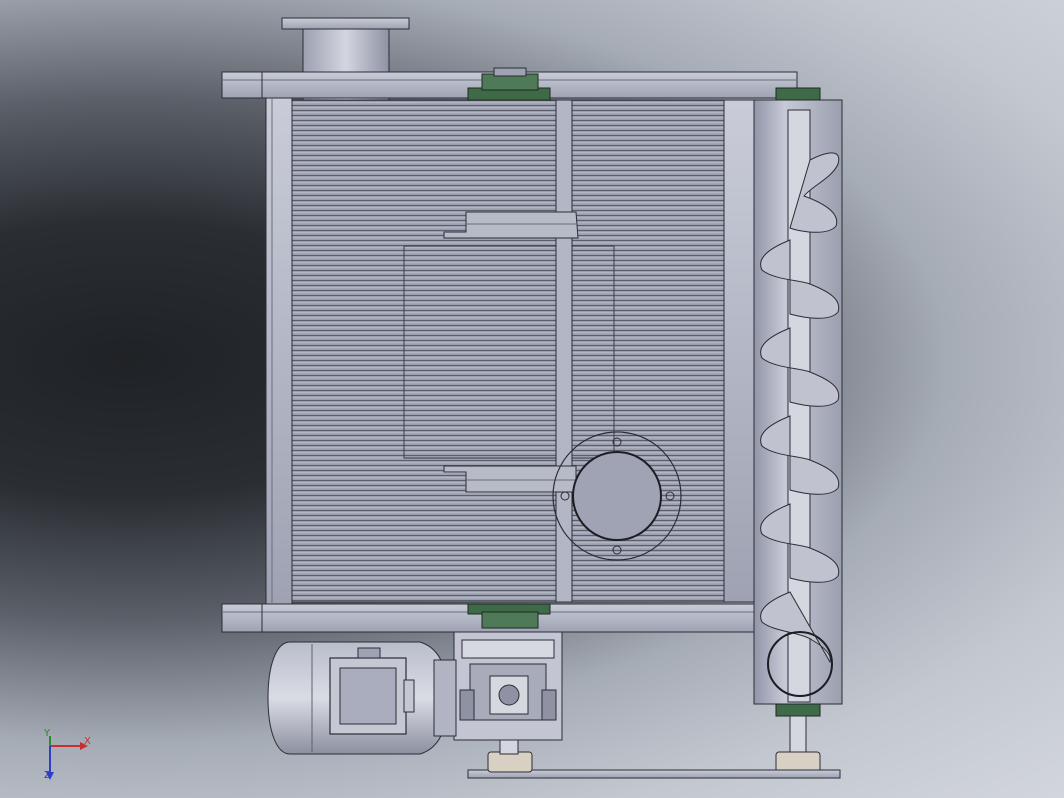 The width and height of the screenshot is (1064, 798). Describe the element at coordinates (362, 698) in the screenshot. I see `motor` at that location.